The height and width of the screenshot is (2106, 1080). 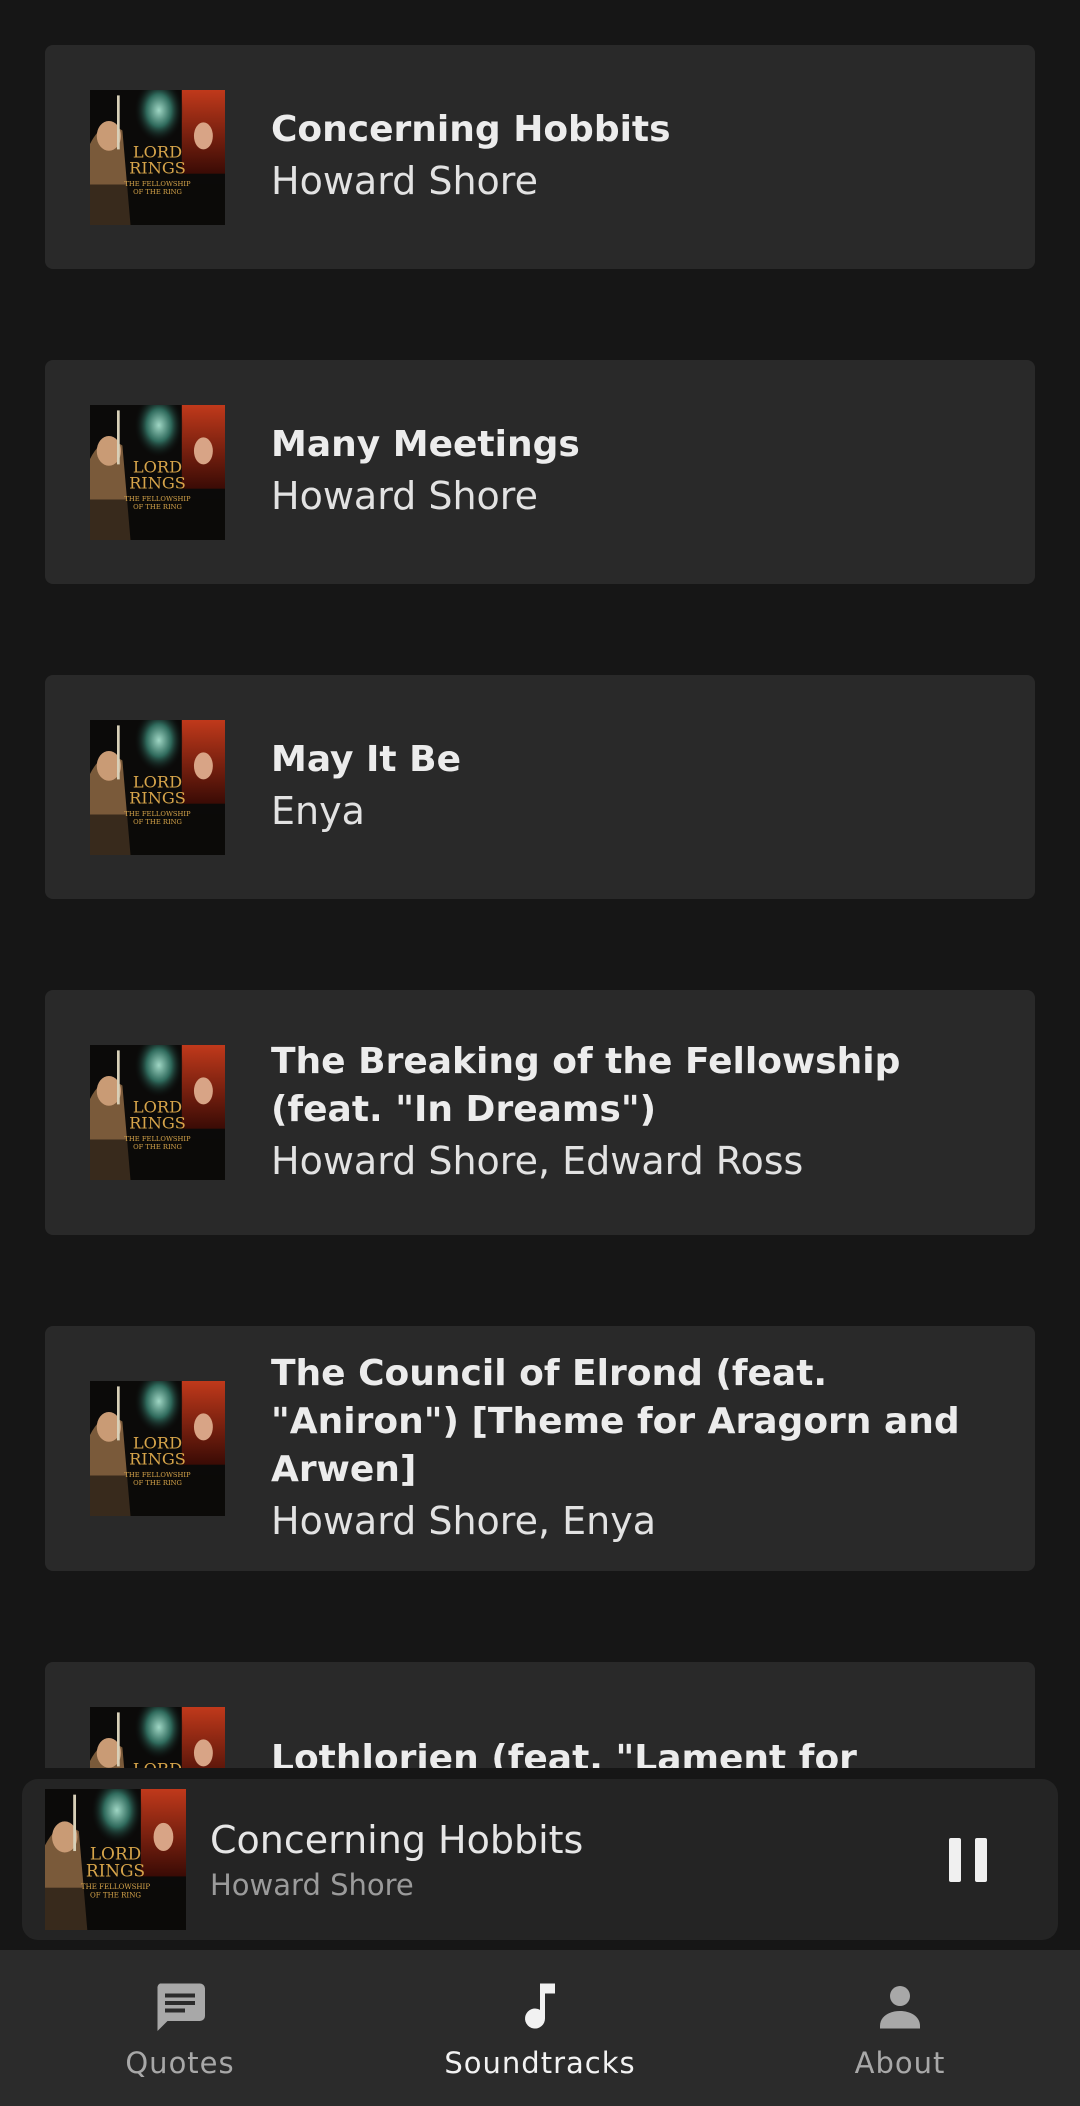 What do you see at coordinates (900, 2006) in the screenshot?
I see `person-icon` at bounding box center [900, 2006].